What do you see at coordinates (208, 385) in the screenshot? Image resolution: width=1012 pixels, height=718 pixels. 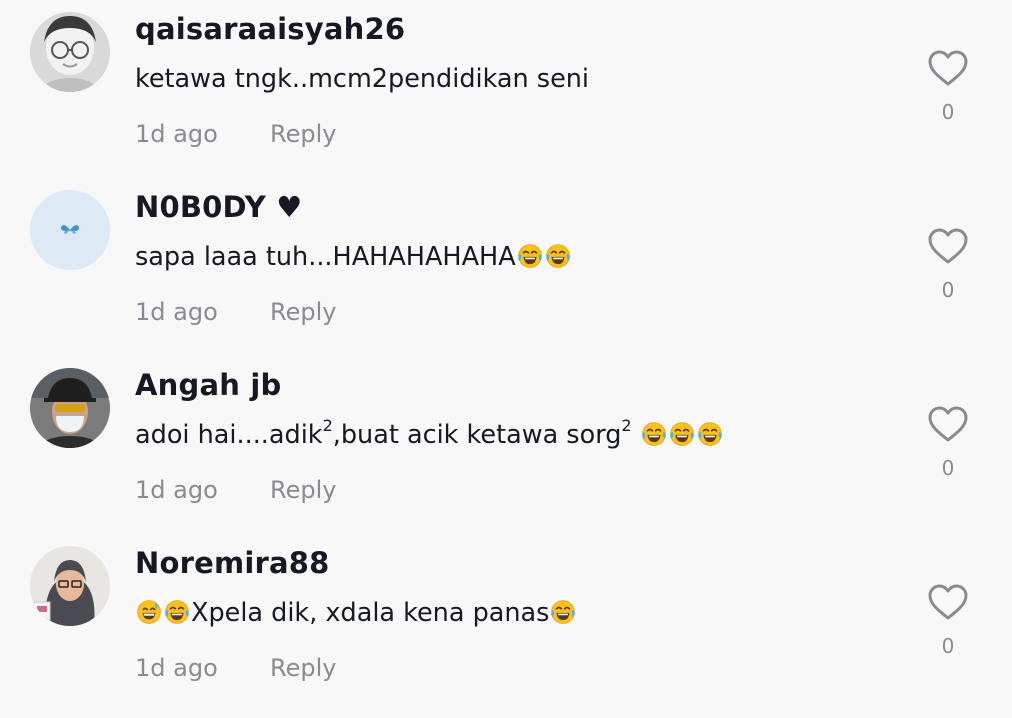 I see `username: Angah jb` at bounding box center [208, 385].